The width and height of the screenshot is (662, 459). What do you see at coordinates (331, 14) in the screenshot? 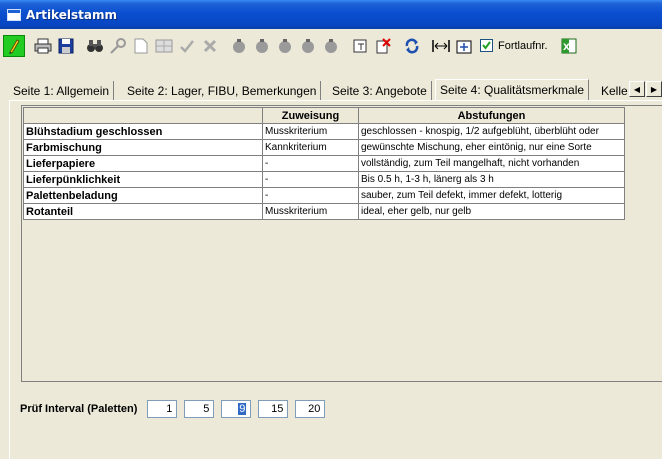
I see `title-bar: Artikelstamm` at bounding box center [331, 14].